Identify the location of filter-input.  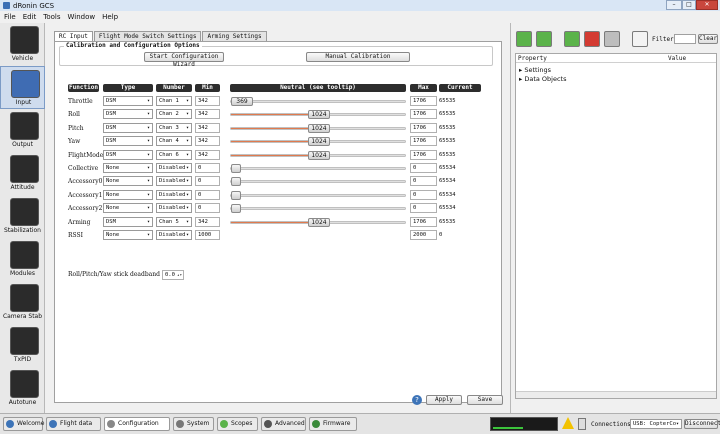
(685, 39).